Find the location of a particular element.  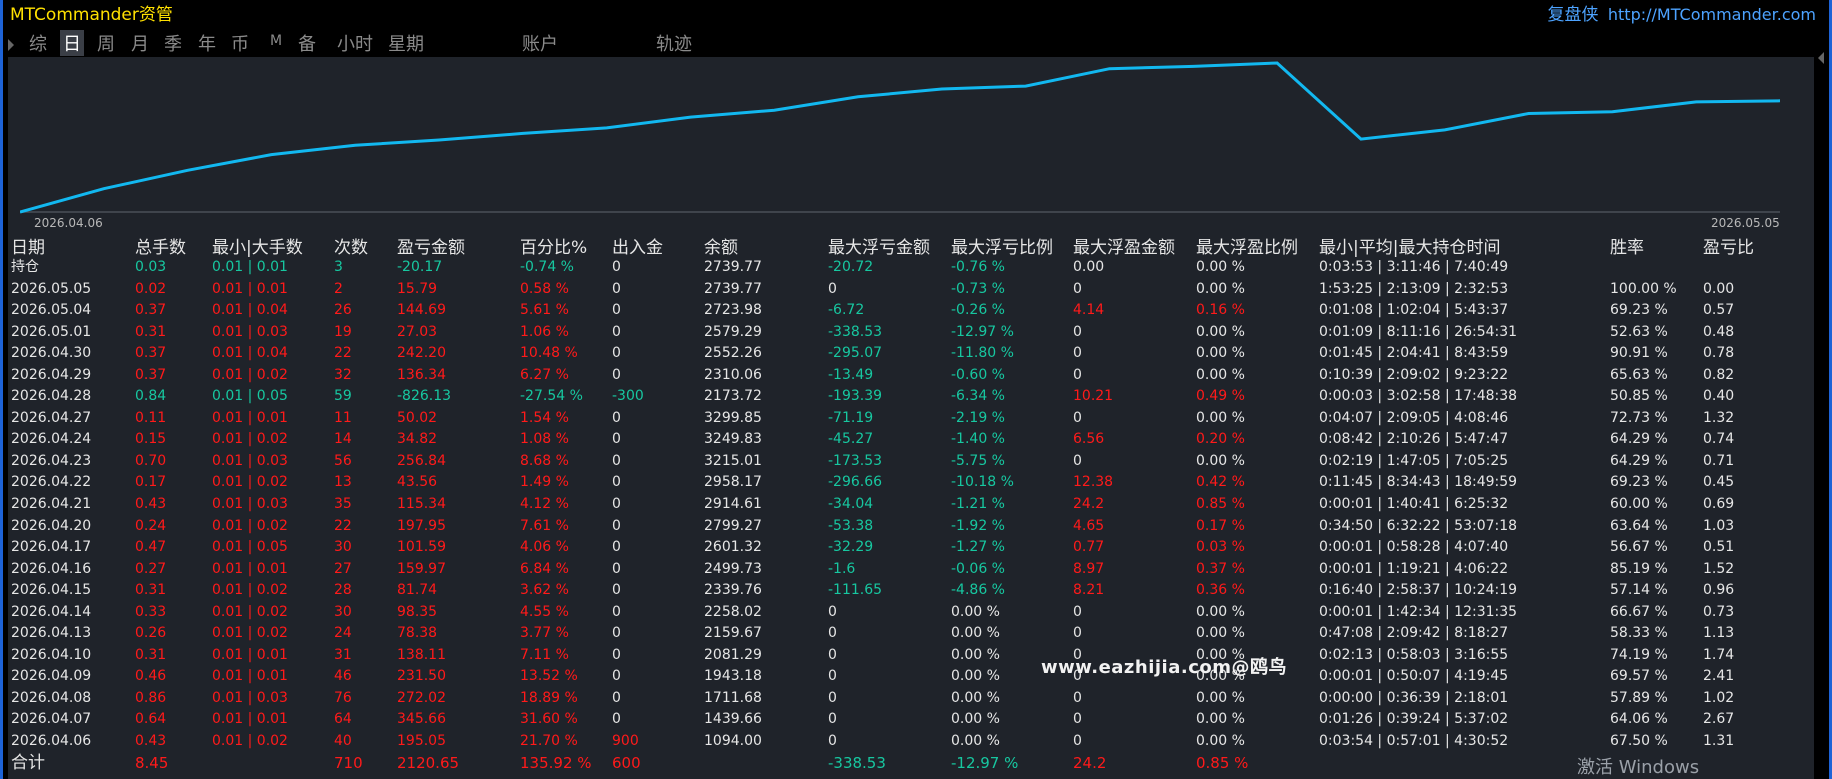

tab-weekday: 星期 is located at coordinates (406, 43).